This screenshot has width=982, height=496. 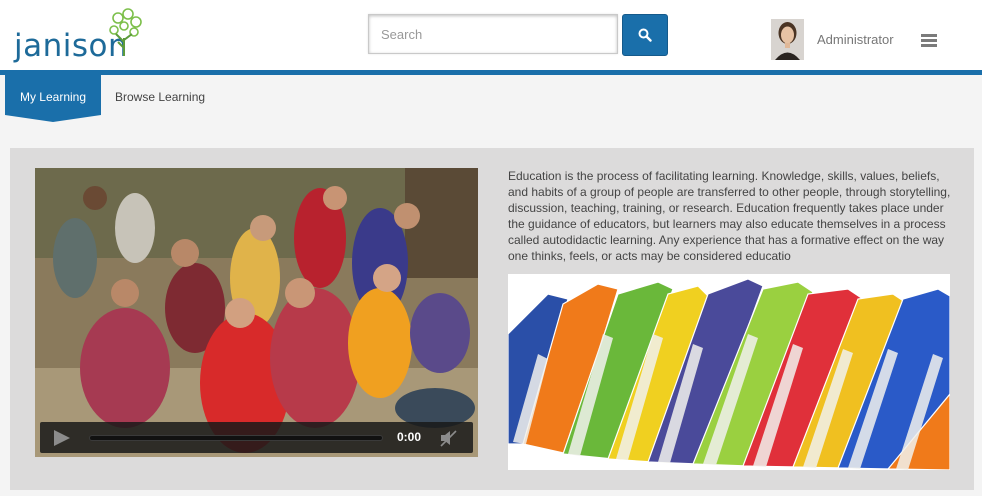 What do you see at coordinates (491, 72) in the screenshot?
I see `header-divider` at bounding box center [491, 72].